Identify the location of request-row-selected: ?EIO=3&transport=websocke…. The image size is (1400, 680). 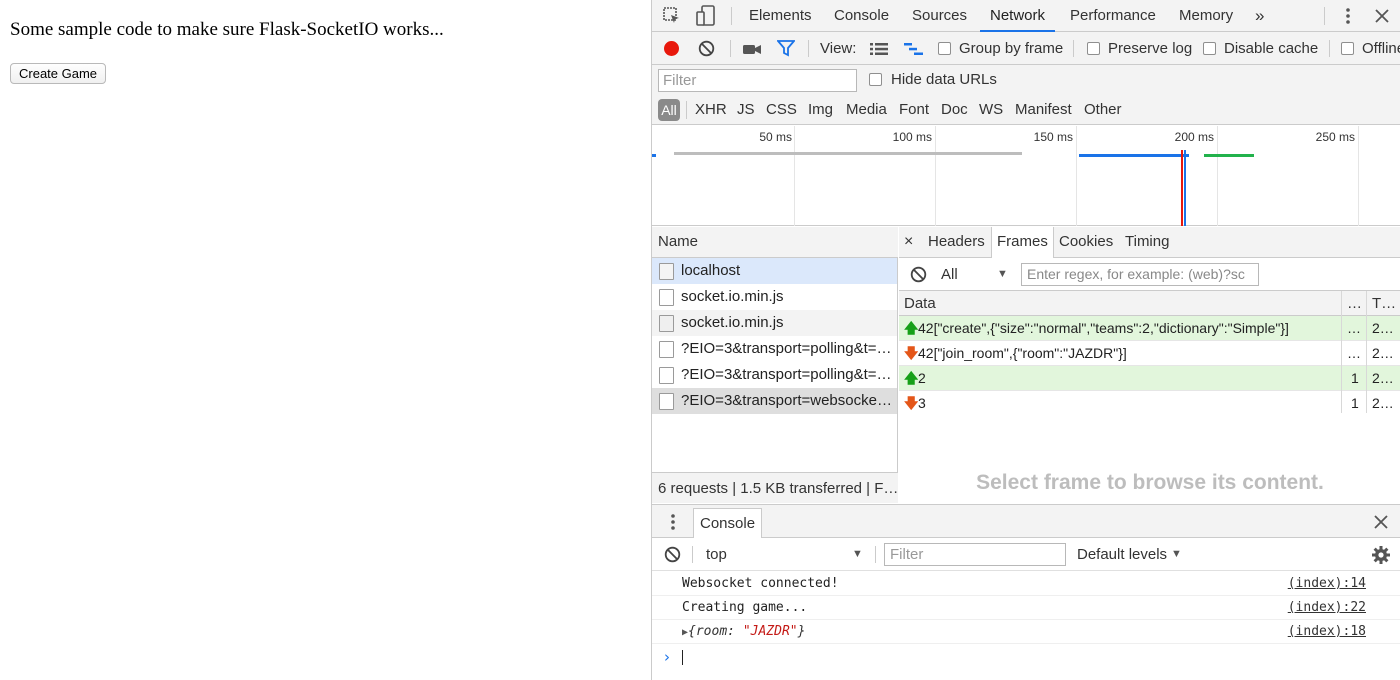
(774, 401).